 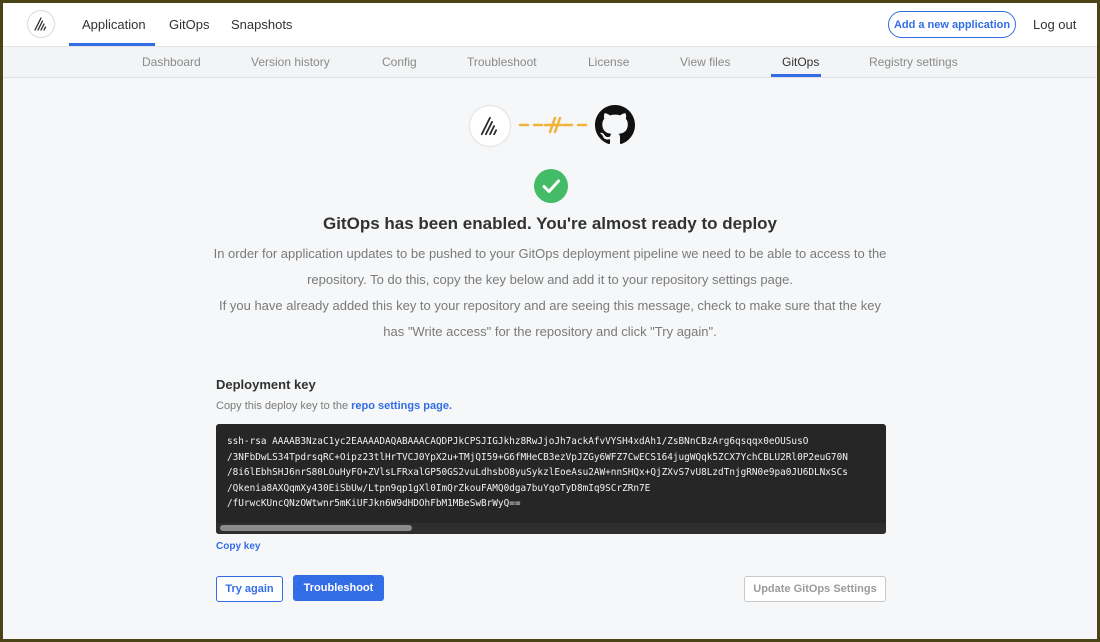 I want to click on try-again-button: Try again, so click(x=249, y=589).